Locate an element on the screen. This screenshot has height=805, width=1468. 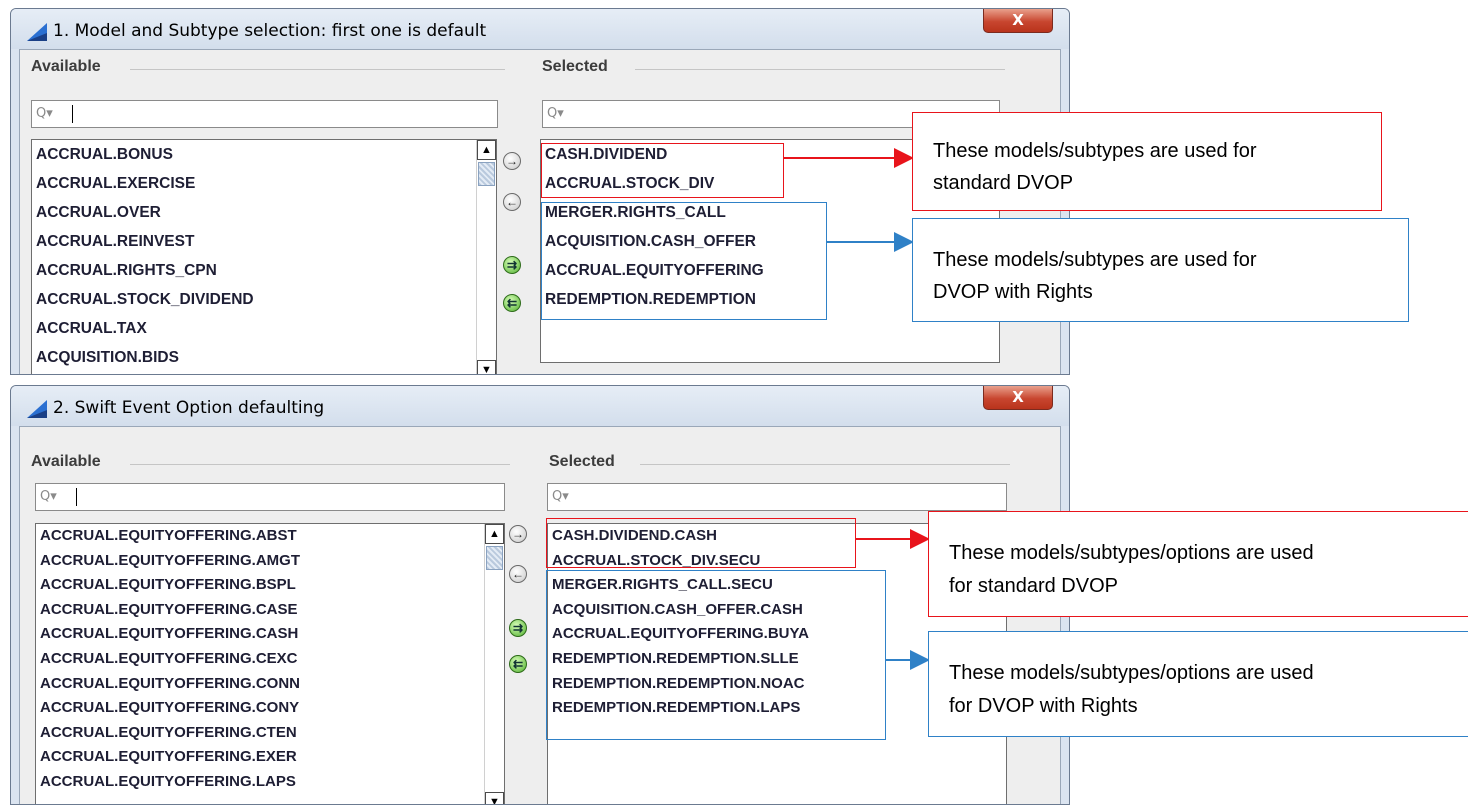
note-text: for standard DVOP is located at coordinates (1033, 586).